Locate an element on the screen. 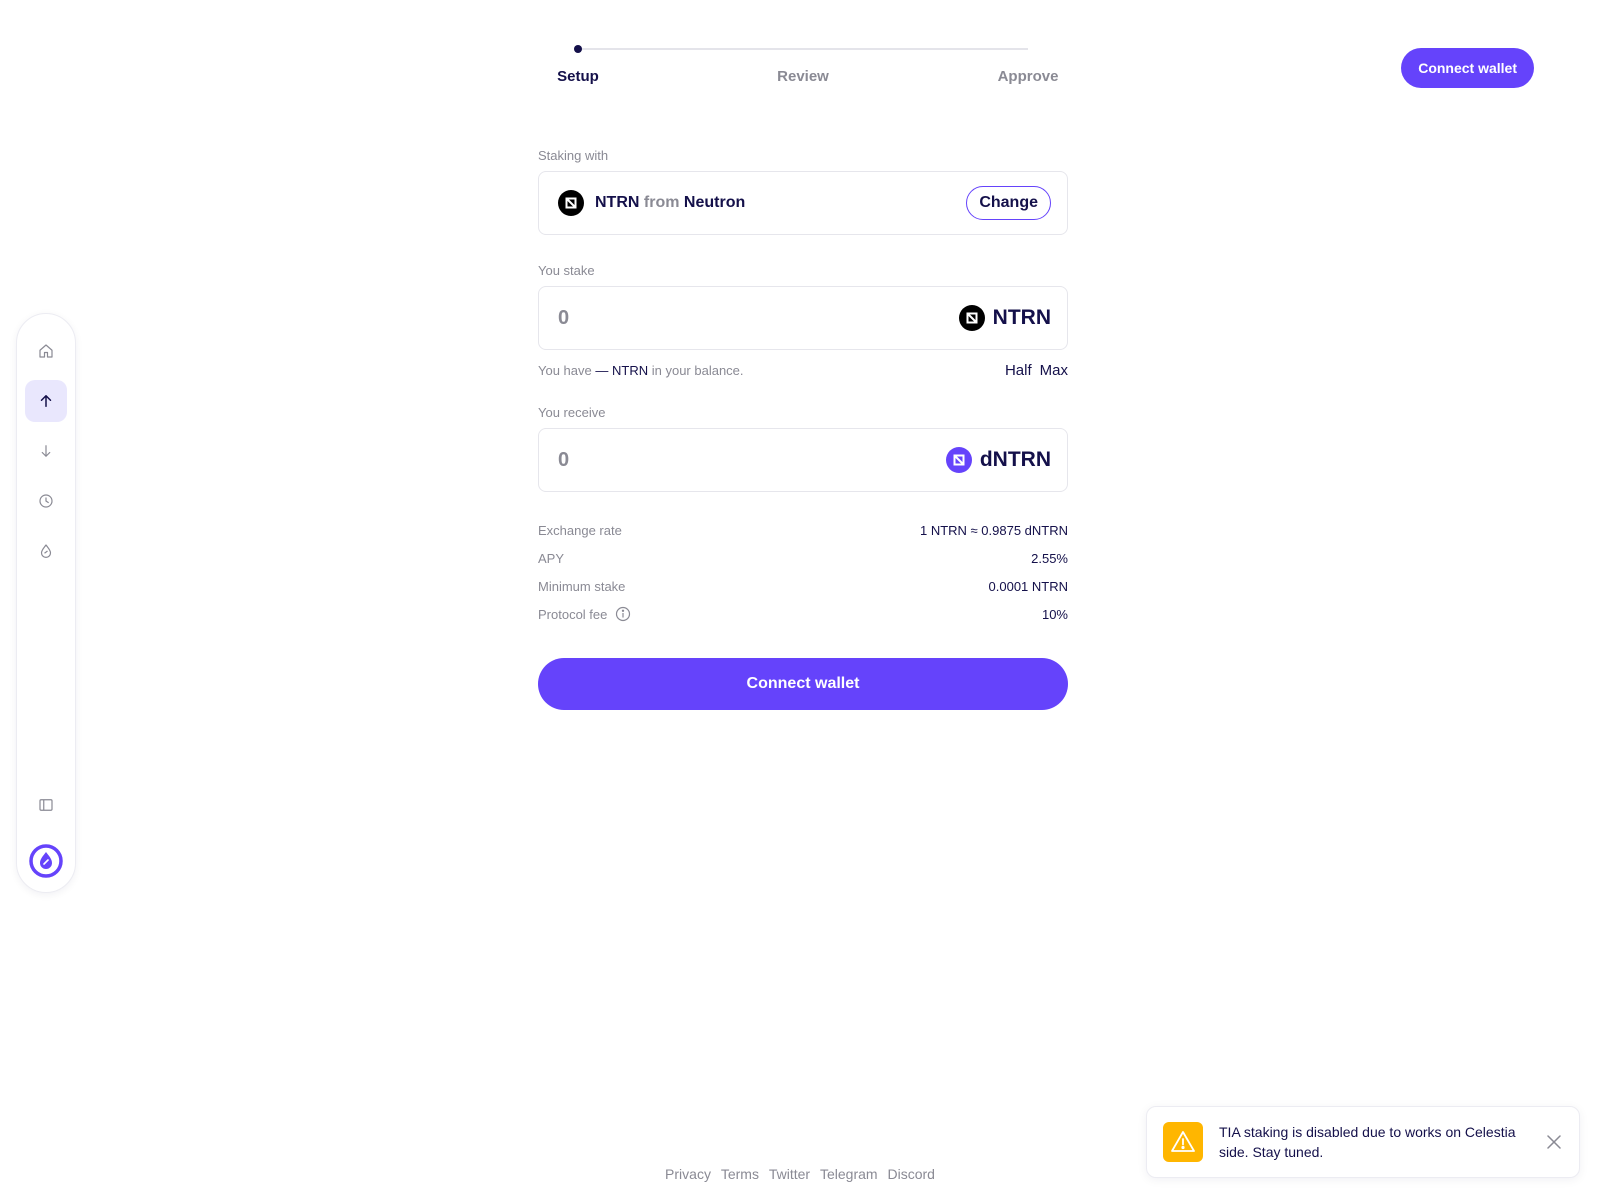 Image resolution: width=1600 pixels, height=1200 pixels. step-approve: Approve is located at coordinates (1028, 76).